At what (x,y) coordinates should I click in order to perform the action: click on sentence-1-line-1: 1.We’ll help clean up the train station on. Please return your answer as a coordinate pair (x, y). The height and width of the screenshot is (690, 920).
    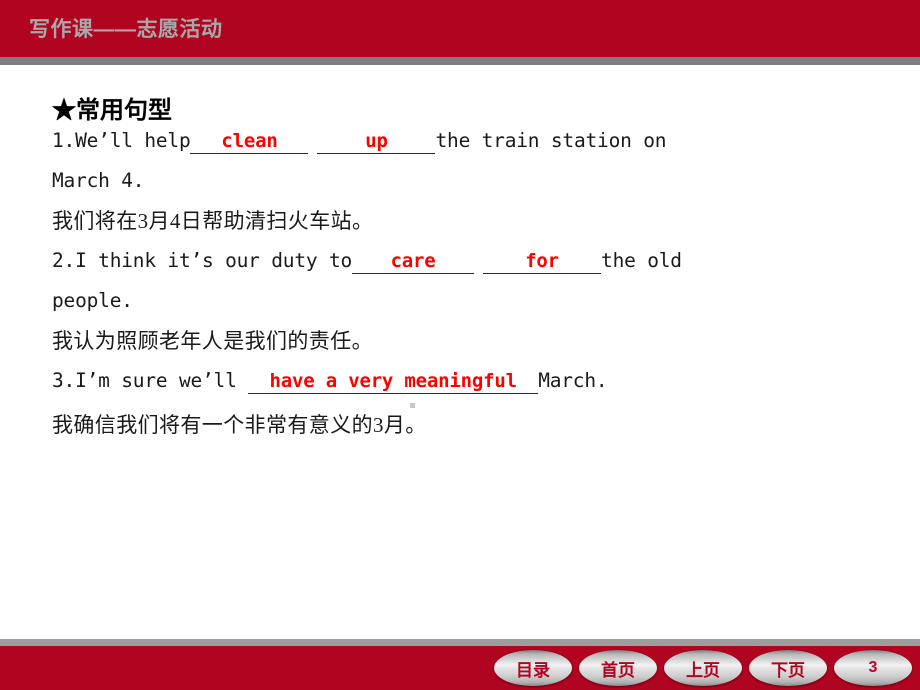
    Looking at the image, I should click on (359, 141).